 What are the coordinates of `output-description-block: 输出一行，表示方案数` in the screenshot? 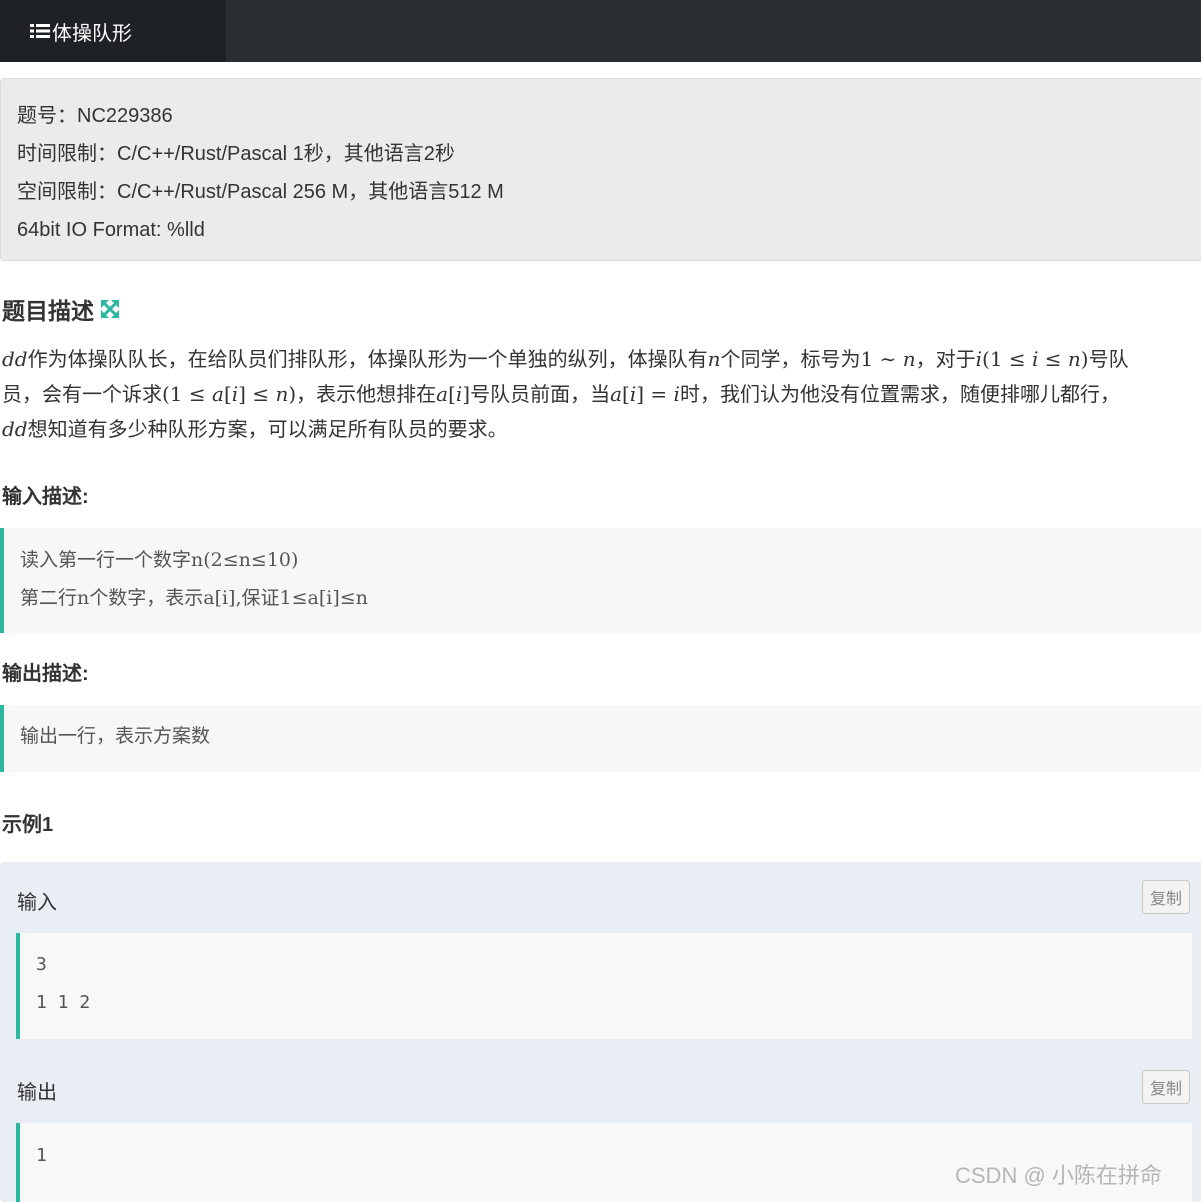 It's located at (600, 738).